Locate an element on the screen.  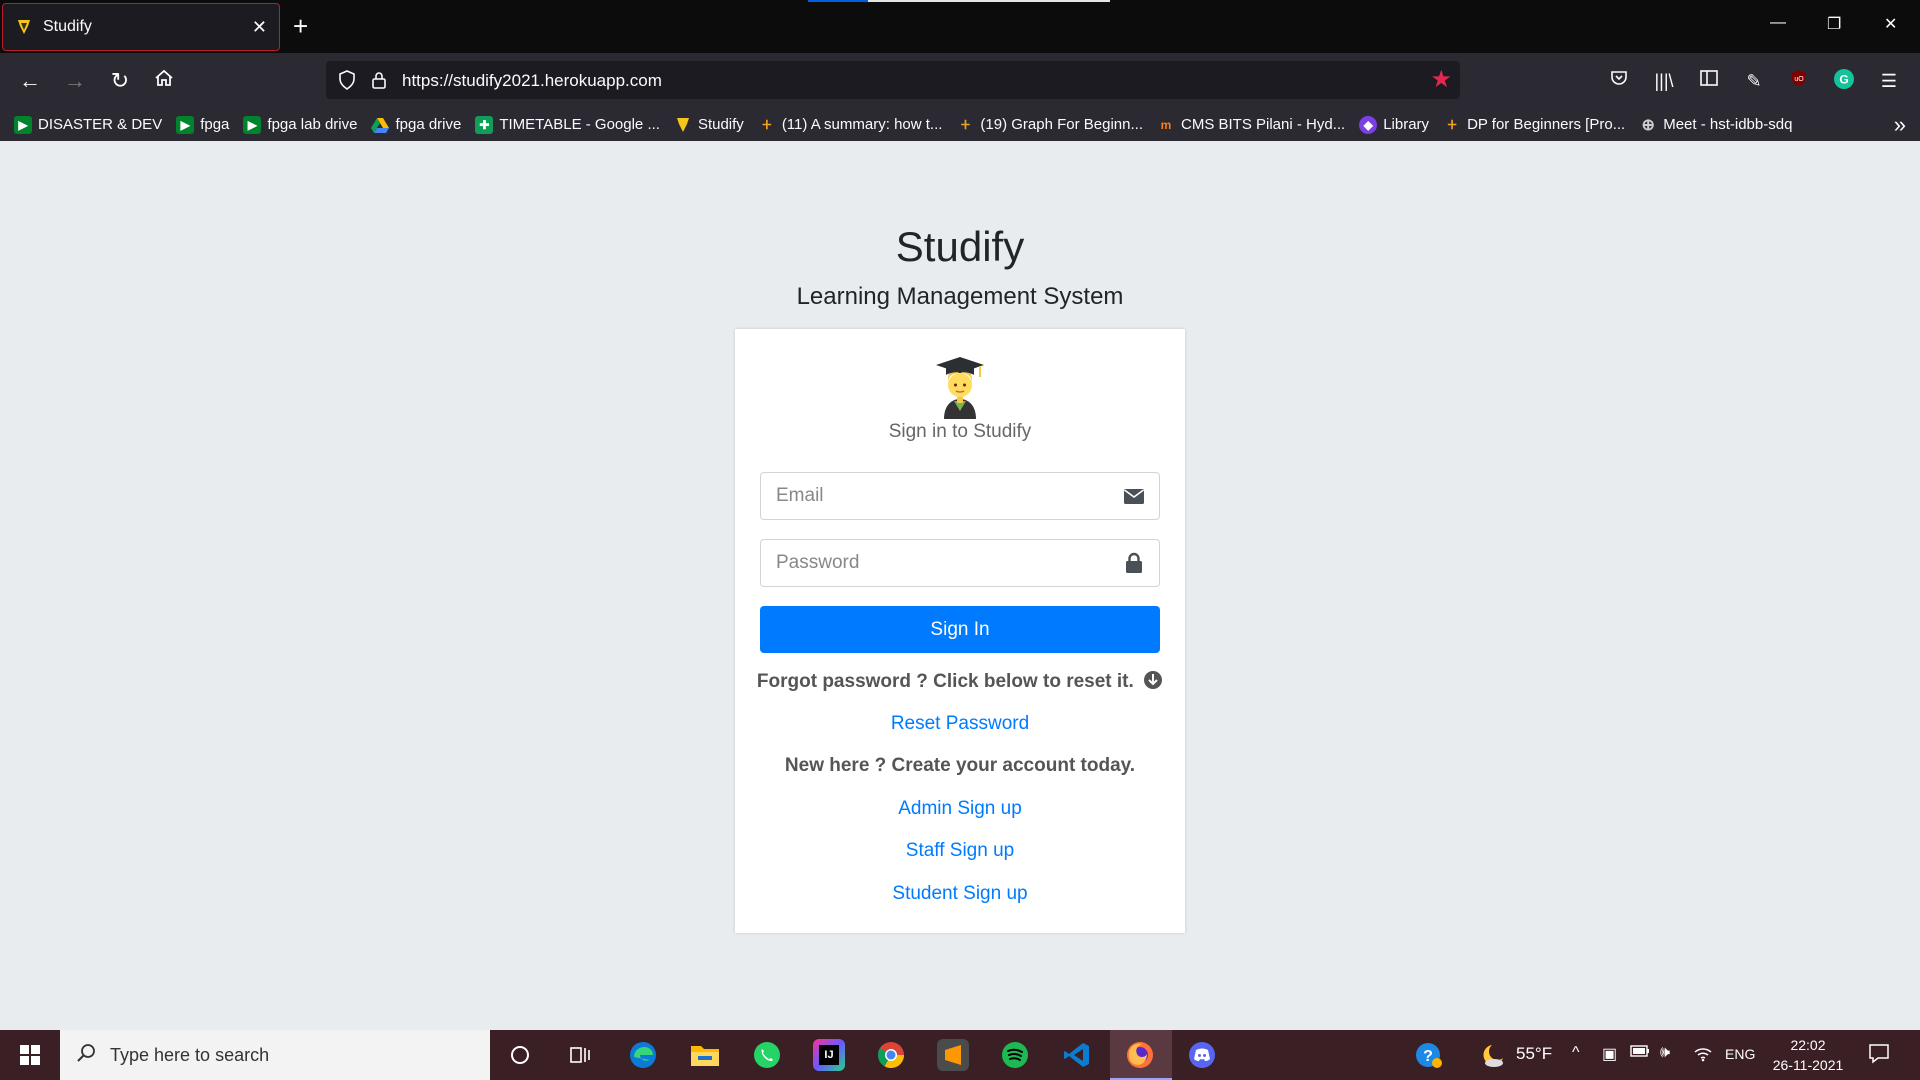
grammarly-icon: G is located at coordinates (1844, 81).